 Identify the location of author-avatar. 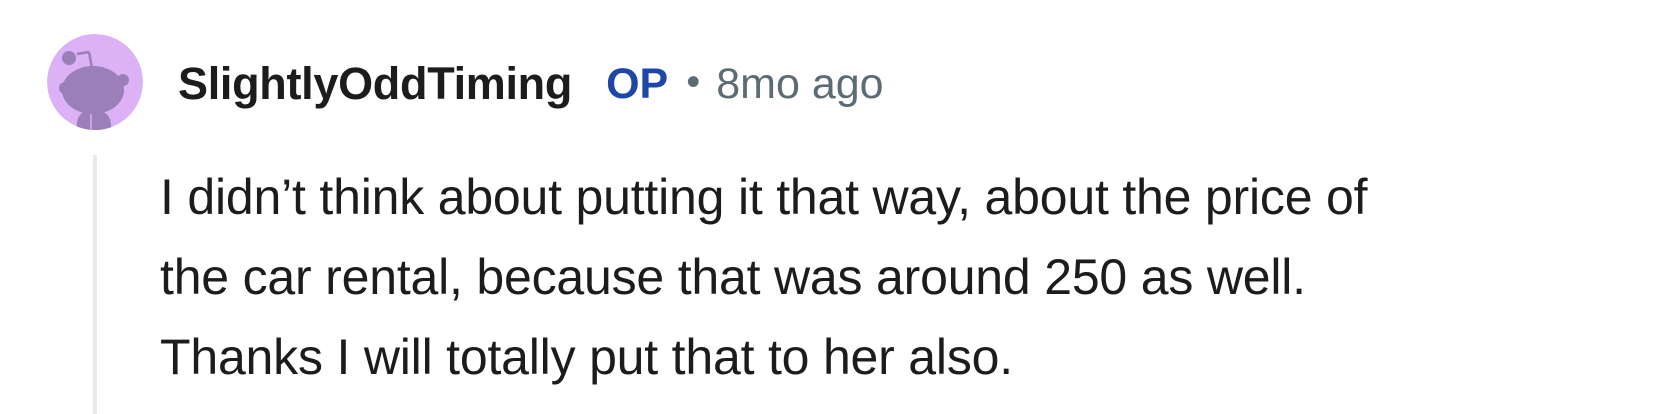
(95, 82).